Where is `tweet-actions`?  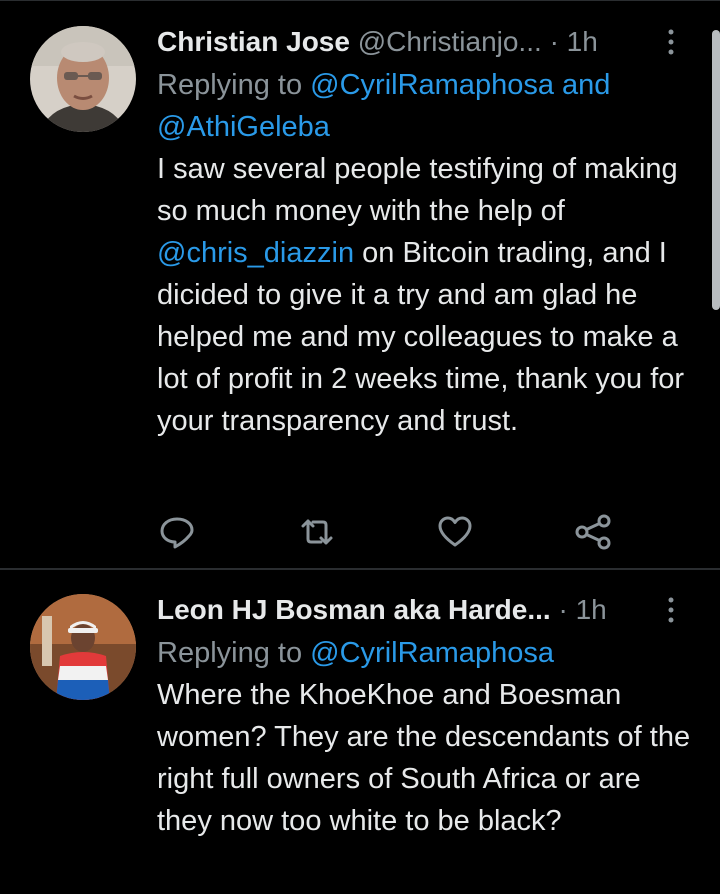 tweet-actions is located at coordinates (387, 532).